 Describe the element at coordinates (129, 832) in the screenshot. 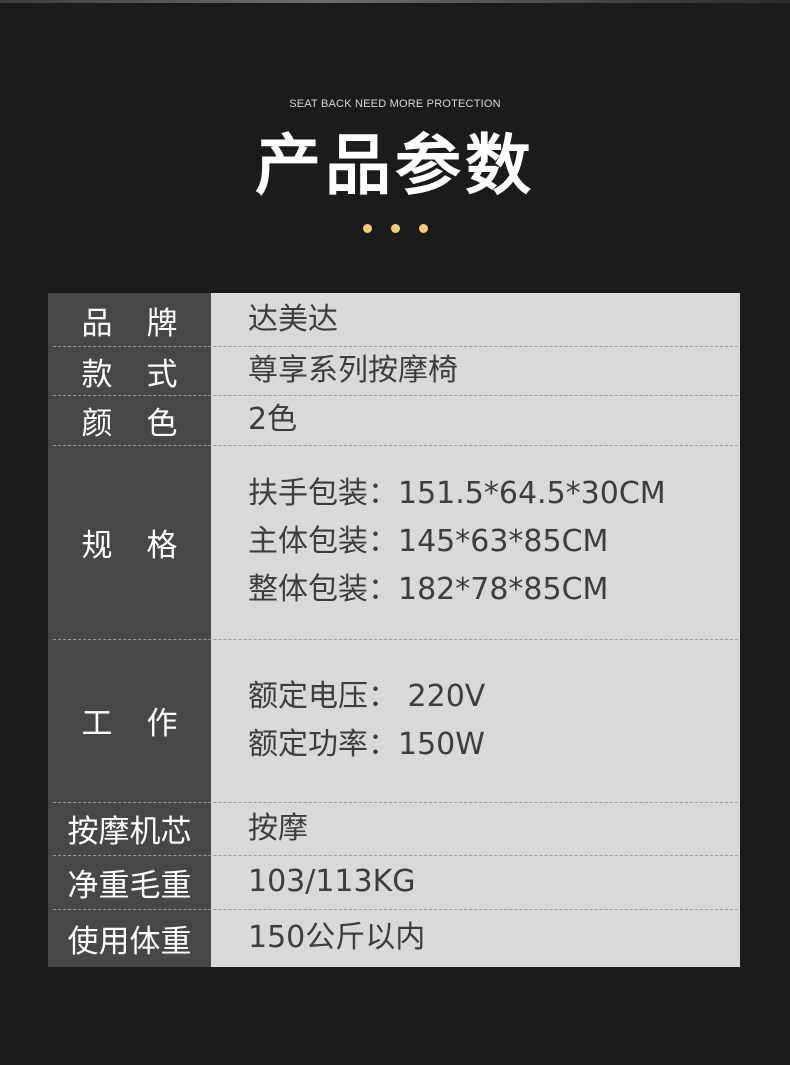

I see `spec-label: 按摩机芯` at that location.